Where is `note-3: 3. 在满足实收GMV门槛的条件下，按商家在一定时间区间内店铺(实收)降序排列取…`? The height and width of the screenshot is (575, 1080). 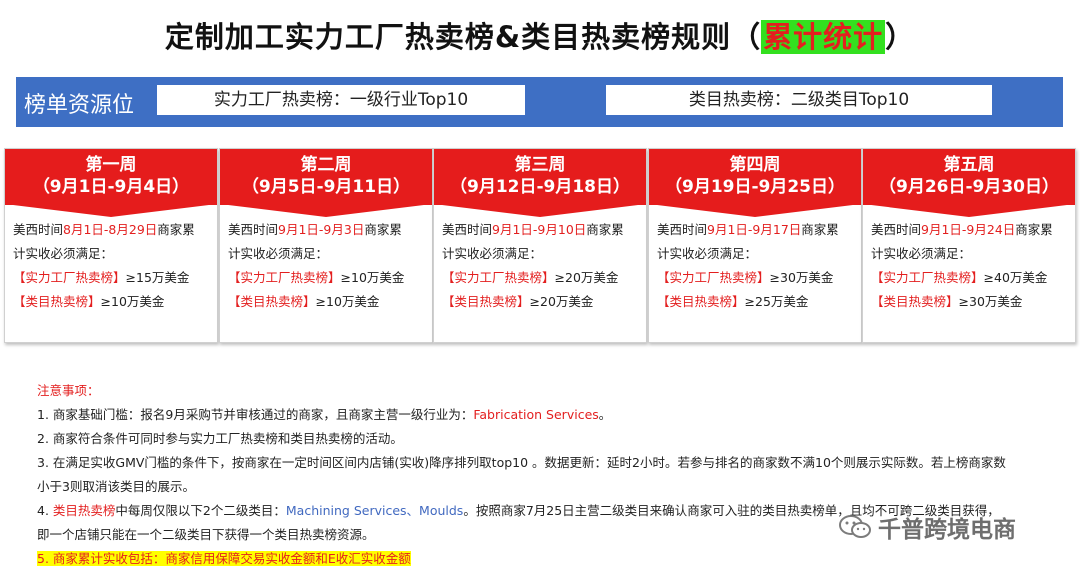 note-3: 3. 在满足实收GMV门槛的条件下，按商家在一定时间区间内店铺(实收)降序排列取… is located at coordinates (521, 462).